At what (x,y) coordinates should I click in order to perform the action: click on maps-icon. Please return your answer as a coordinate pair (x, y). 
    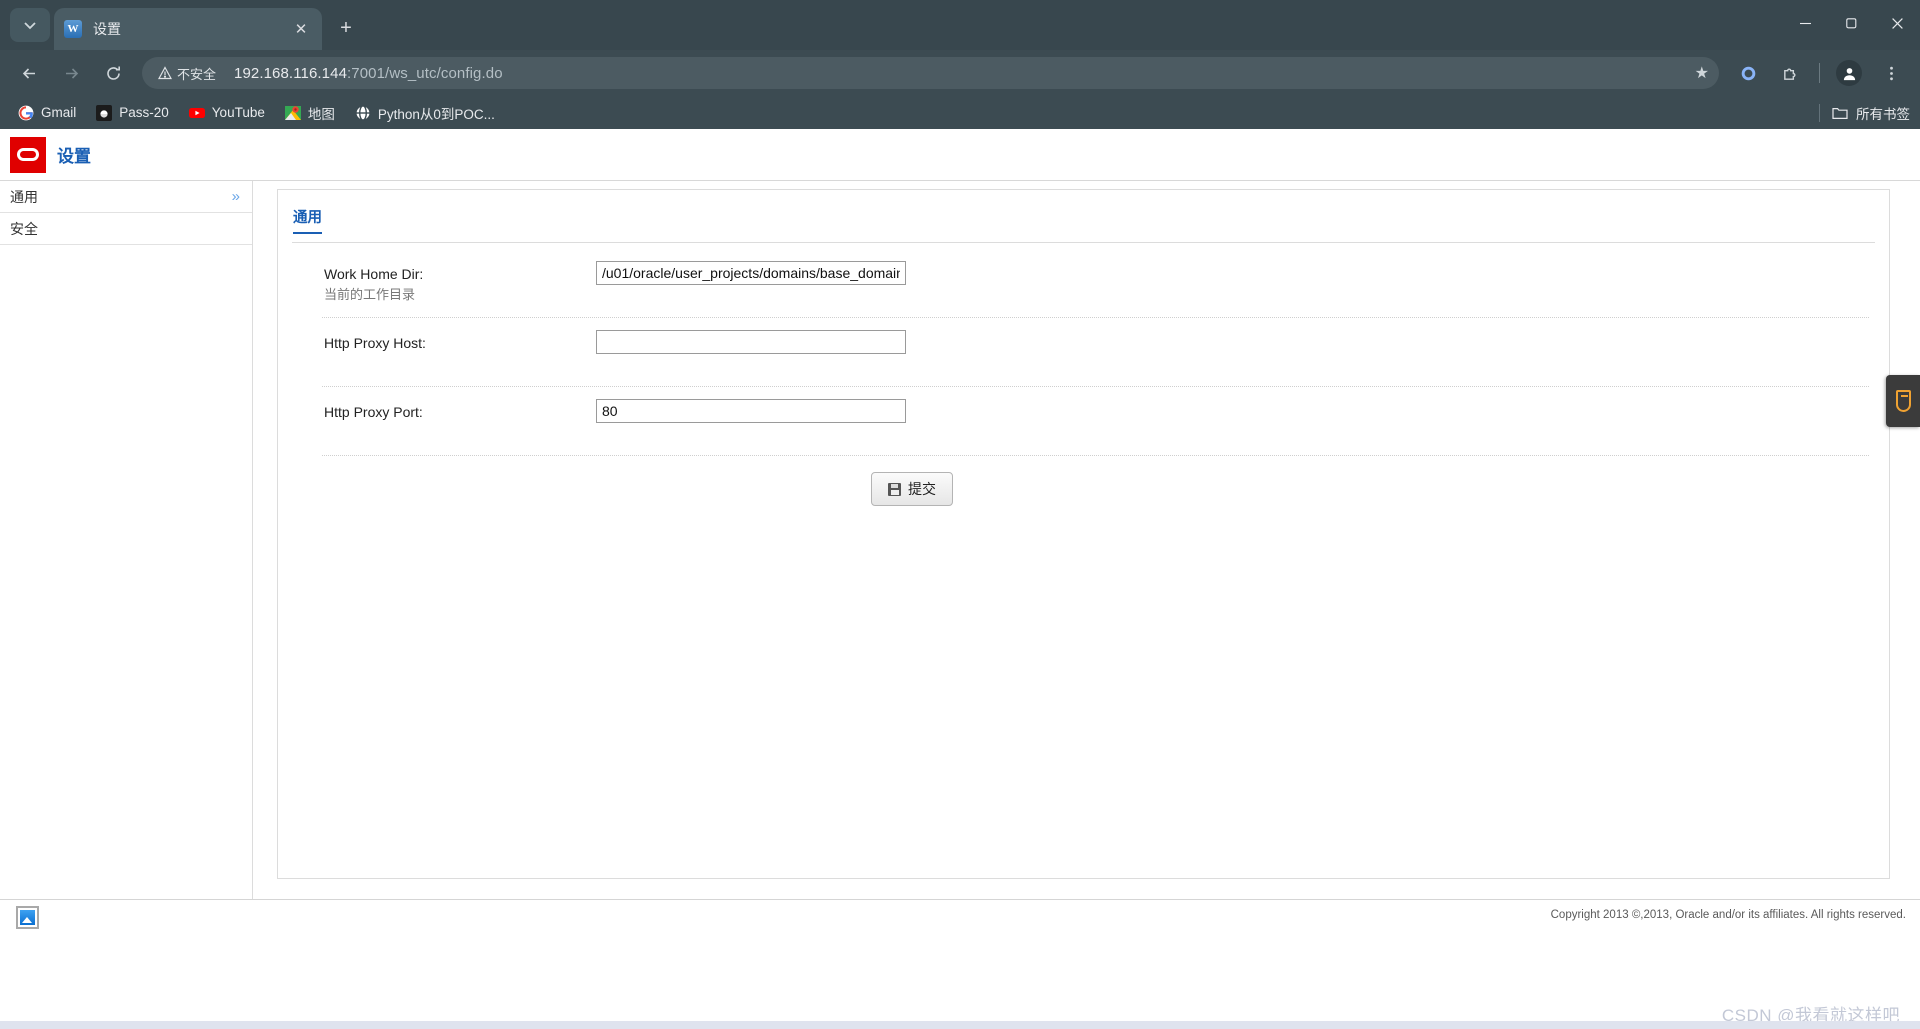
    Looking at the image, I should click on (292, 113).